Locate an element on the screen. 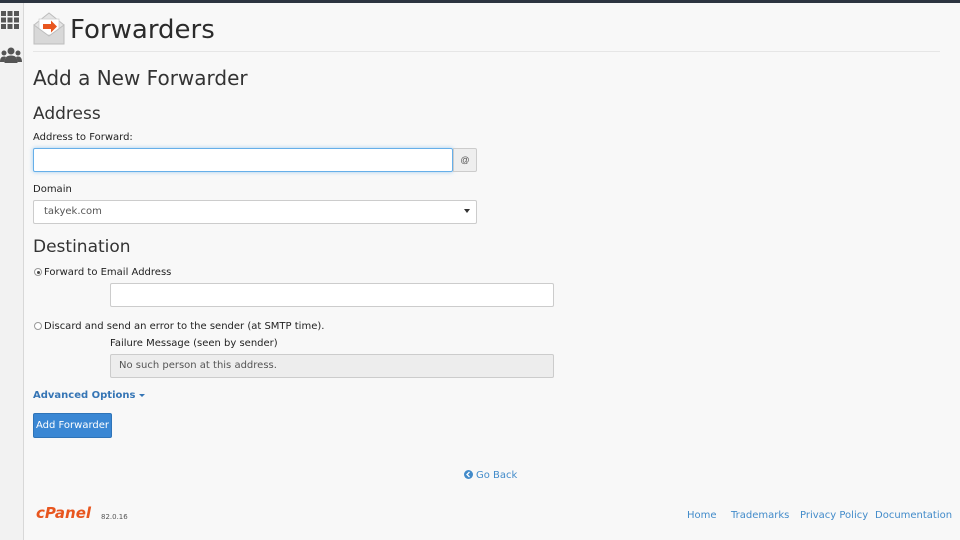 The width and height of the screenshot is (960, 540). destination-section-heading: Destination is located at coordinates (82, 247).